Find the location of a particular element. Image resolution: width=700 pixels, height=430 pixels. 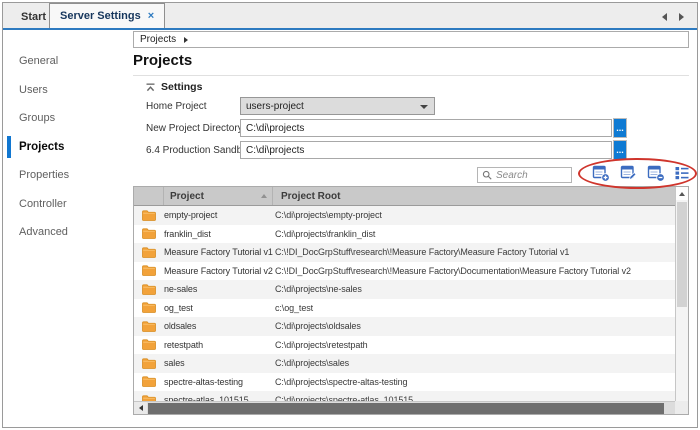

add-project-button is located at coordinates (601, 173).